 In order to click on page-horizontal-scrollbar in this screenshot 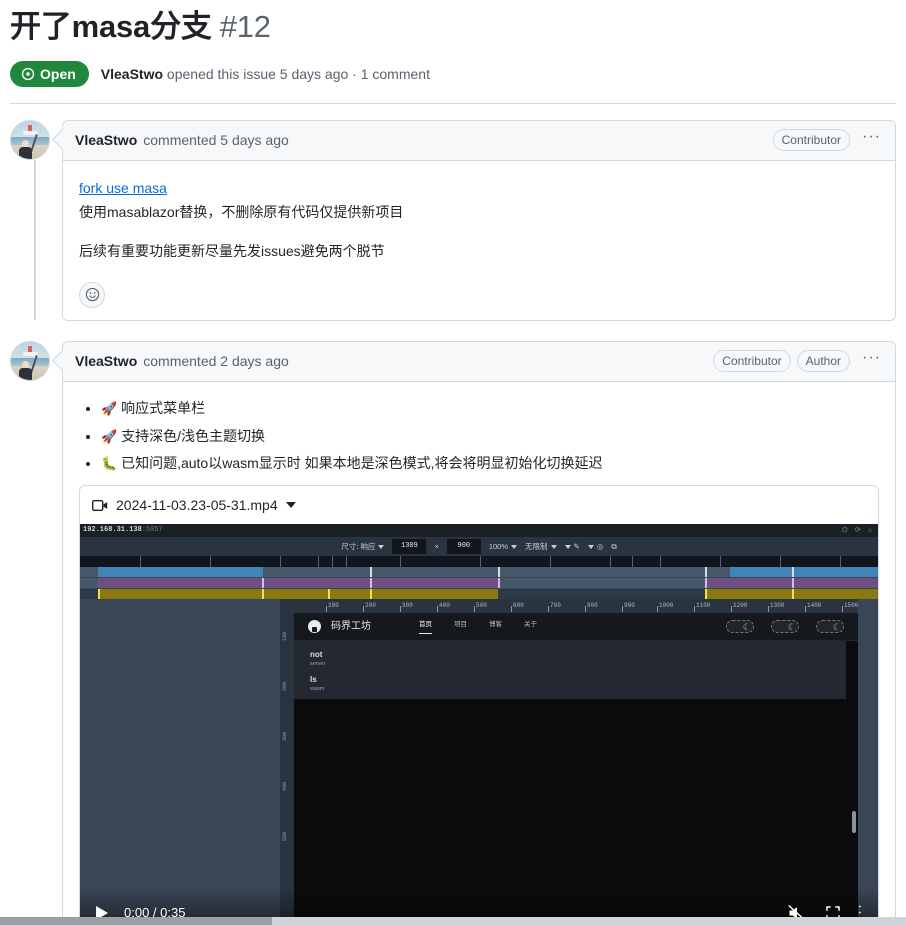, I will do `click(453, 921)`.